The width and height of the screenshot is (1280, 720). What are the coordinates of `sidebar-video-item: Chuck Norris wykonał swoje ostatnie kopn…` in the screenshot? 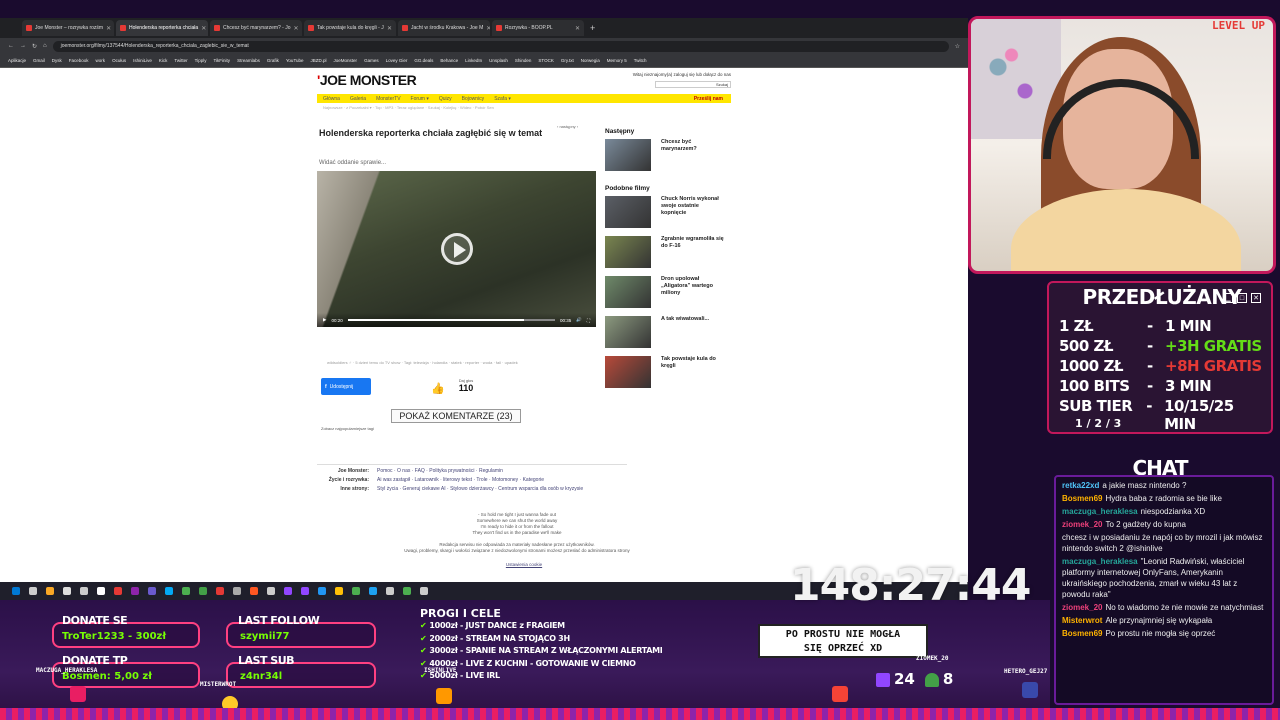 It's located at (668, 212).